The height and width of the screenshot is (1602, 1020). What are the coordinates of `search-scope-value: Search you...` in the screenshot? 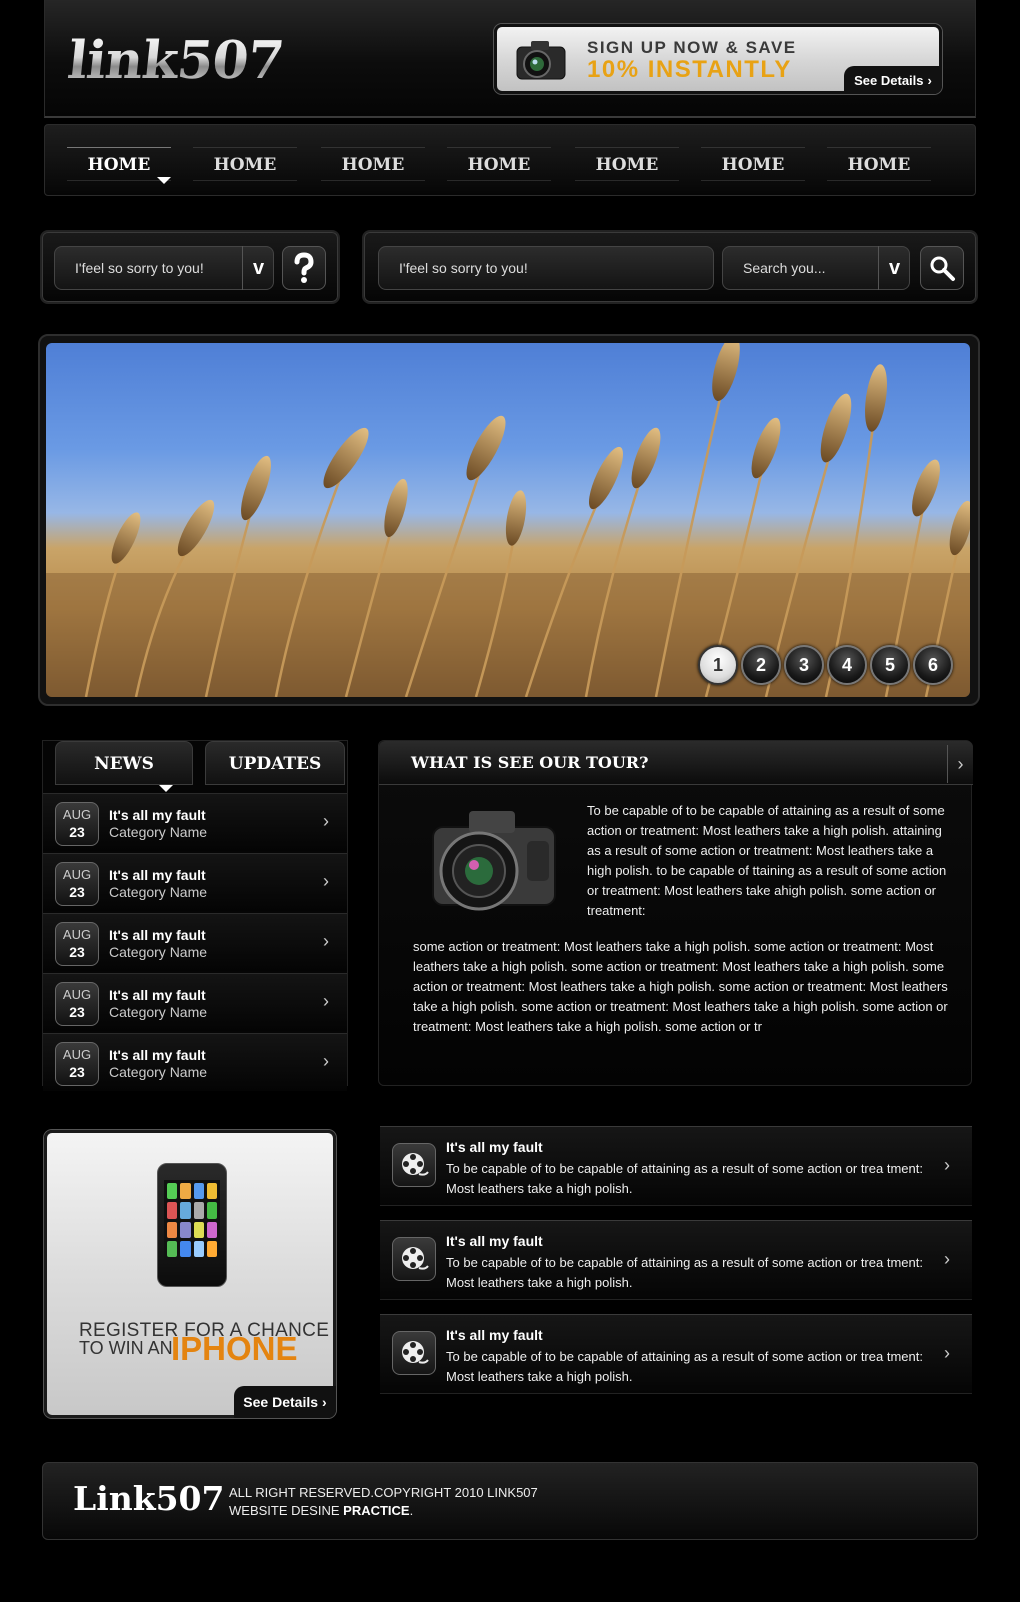 It's located at (784, 268).